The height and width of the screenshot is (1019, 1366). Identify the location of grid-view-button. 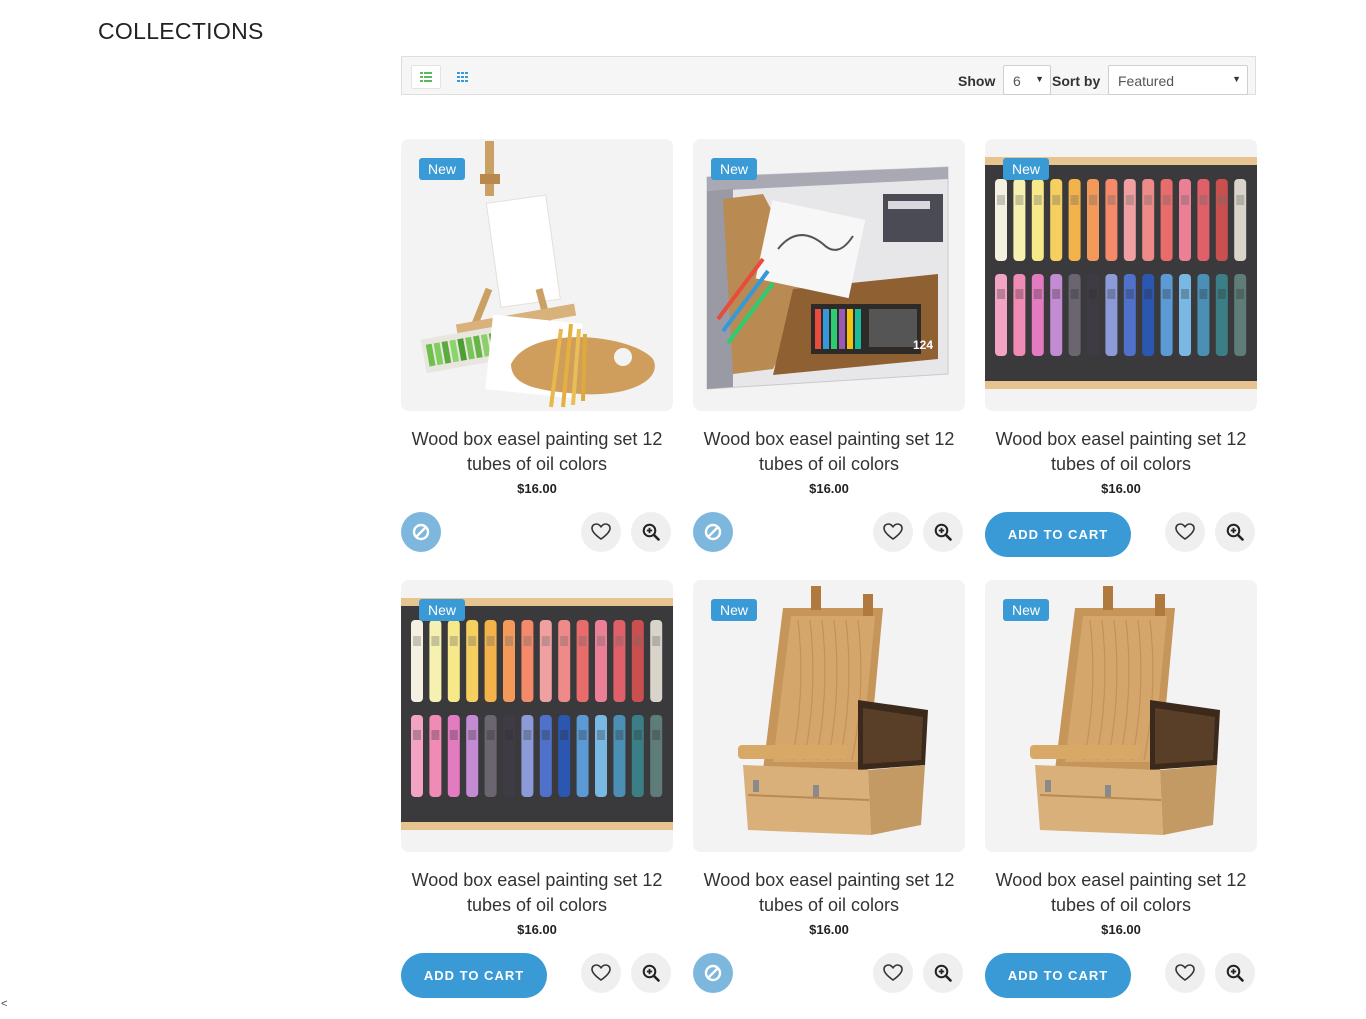
(462, 77).